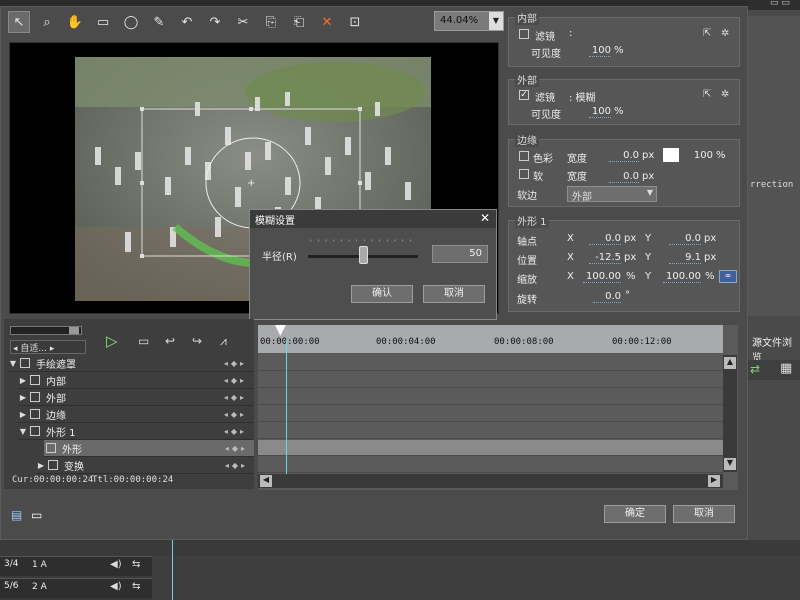 The height and width of the screenshot is (600, 800). Describe the element at coordinates (280, 330) in the screenshot. I see `playhead-icon: ▼` at that location.